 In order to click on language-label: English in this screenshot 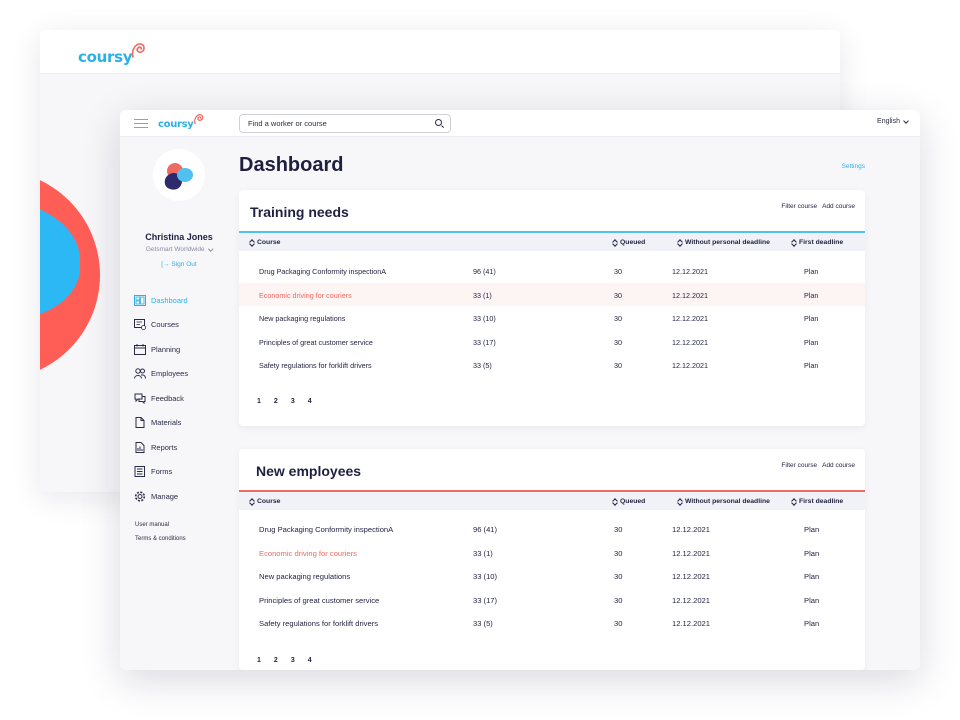, I will do `click(888, 121)`.